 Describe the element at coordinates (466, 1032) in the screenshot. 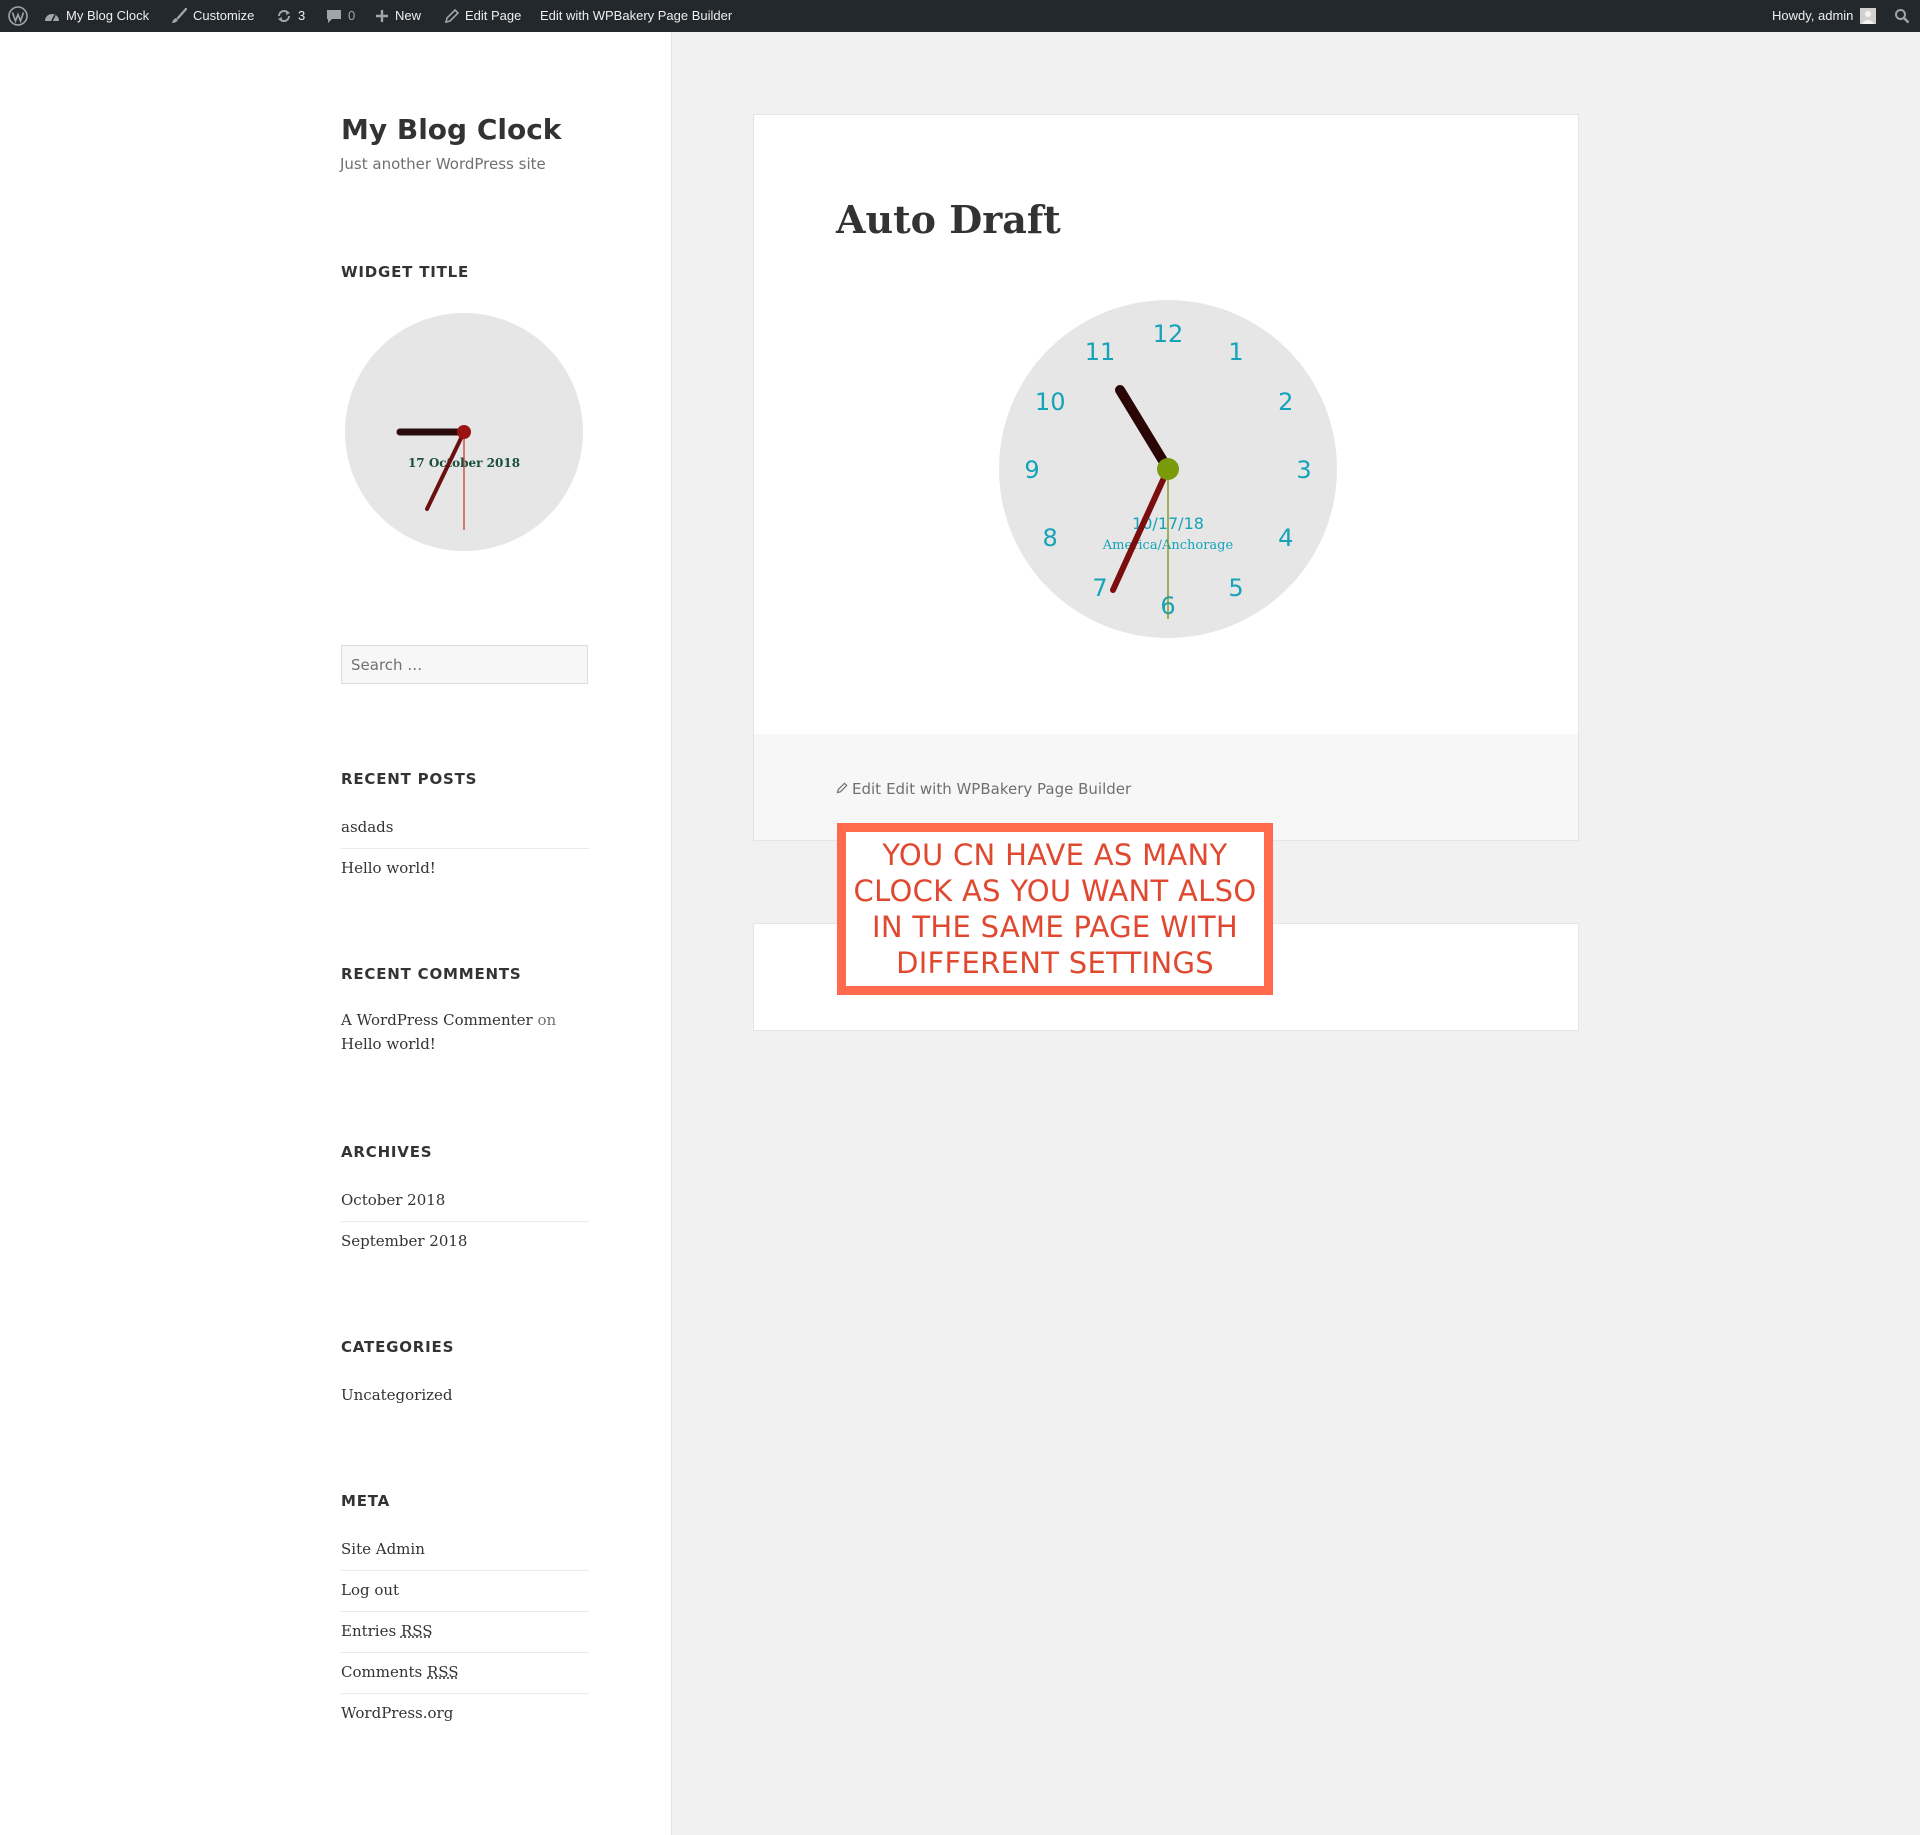

I see `recent-comment: A WordPress Commenter on Hello world!` at that location.